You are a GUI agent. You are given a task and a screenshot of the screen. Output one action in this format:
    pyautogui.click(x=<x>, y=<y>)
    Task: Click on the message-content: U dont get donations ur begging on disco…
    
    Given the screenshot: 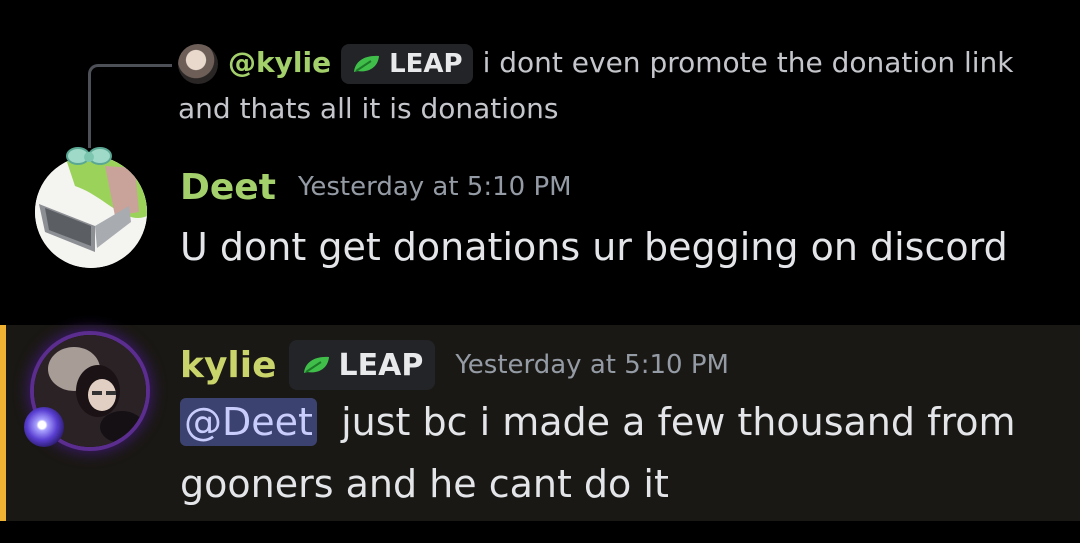 What is the action you would take?
    pyautogui.click(x=594, y=247)
    